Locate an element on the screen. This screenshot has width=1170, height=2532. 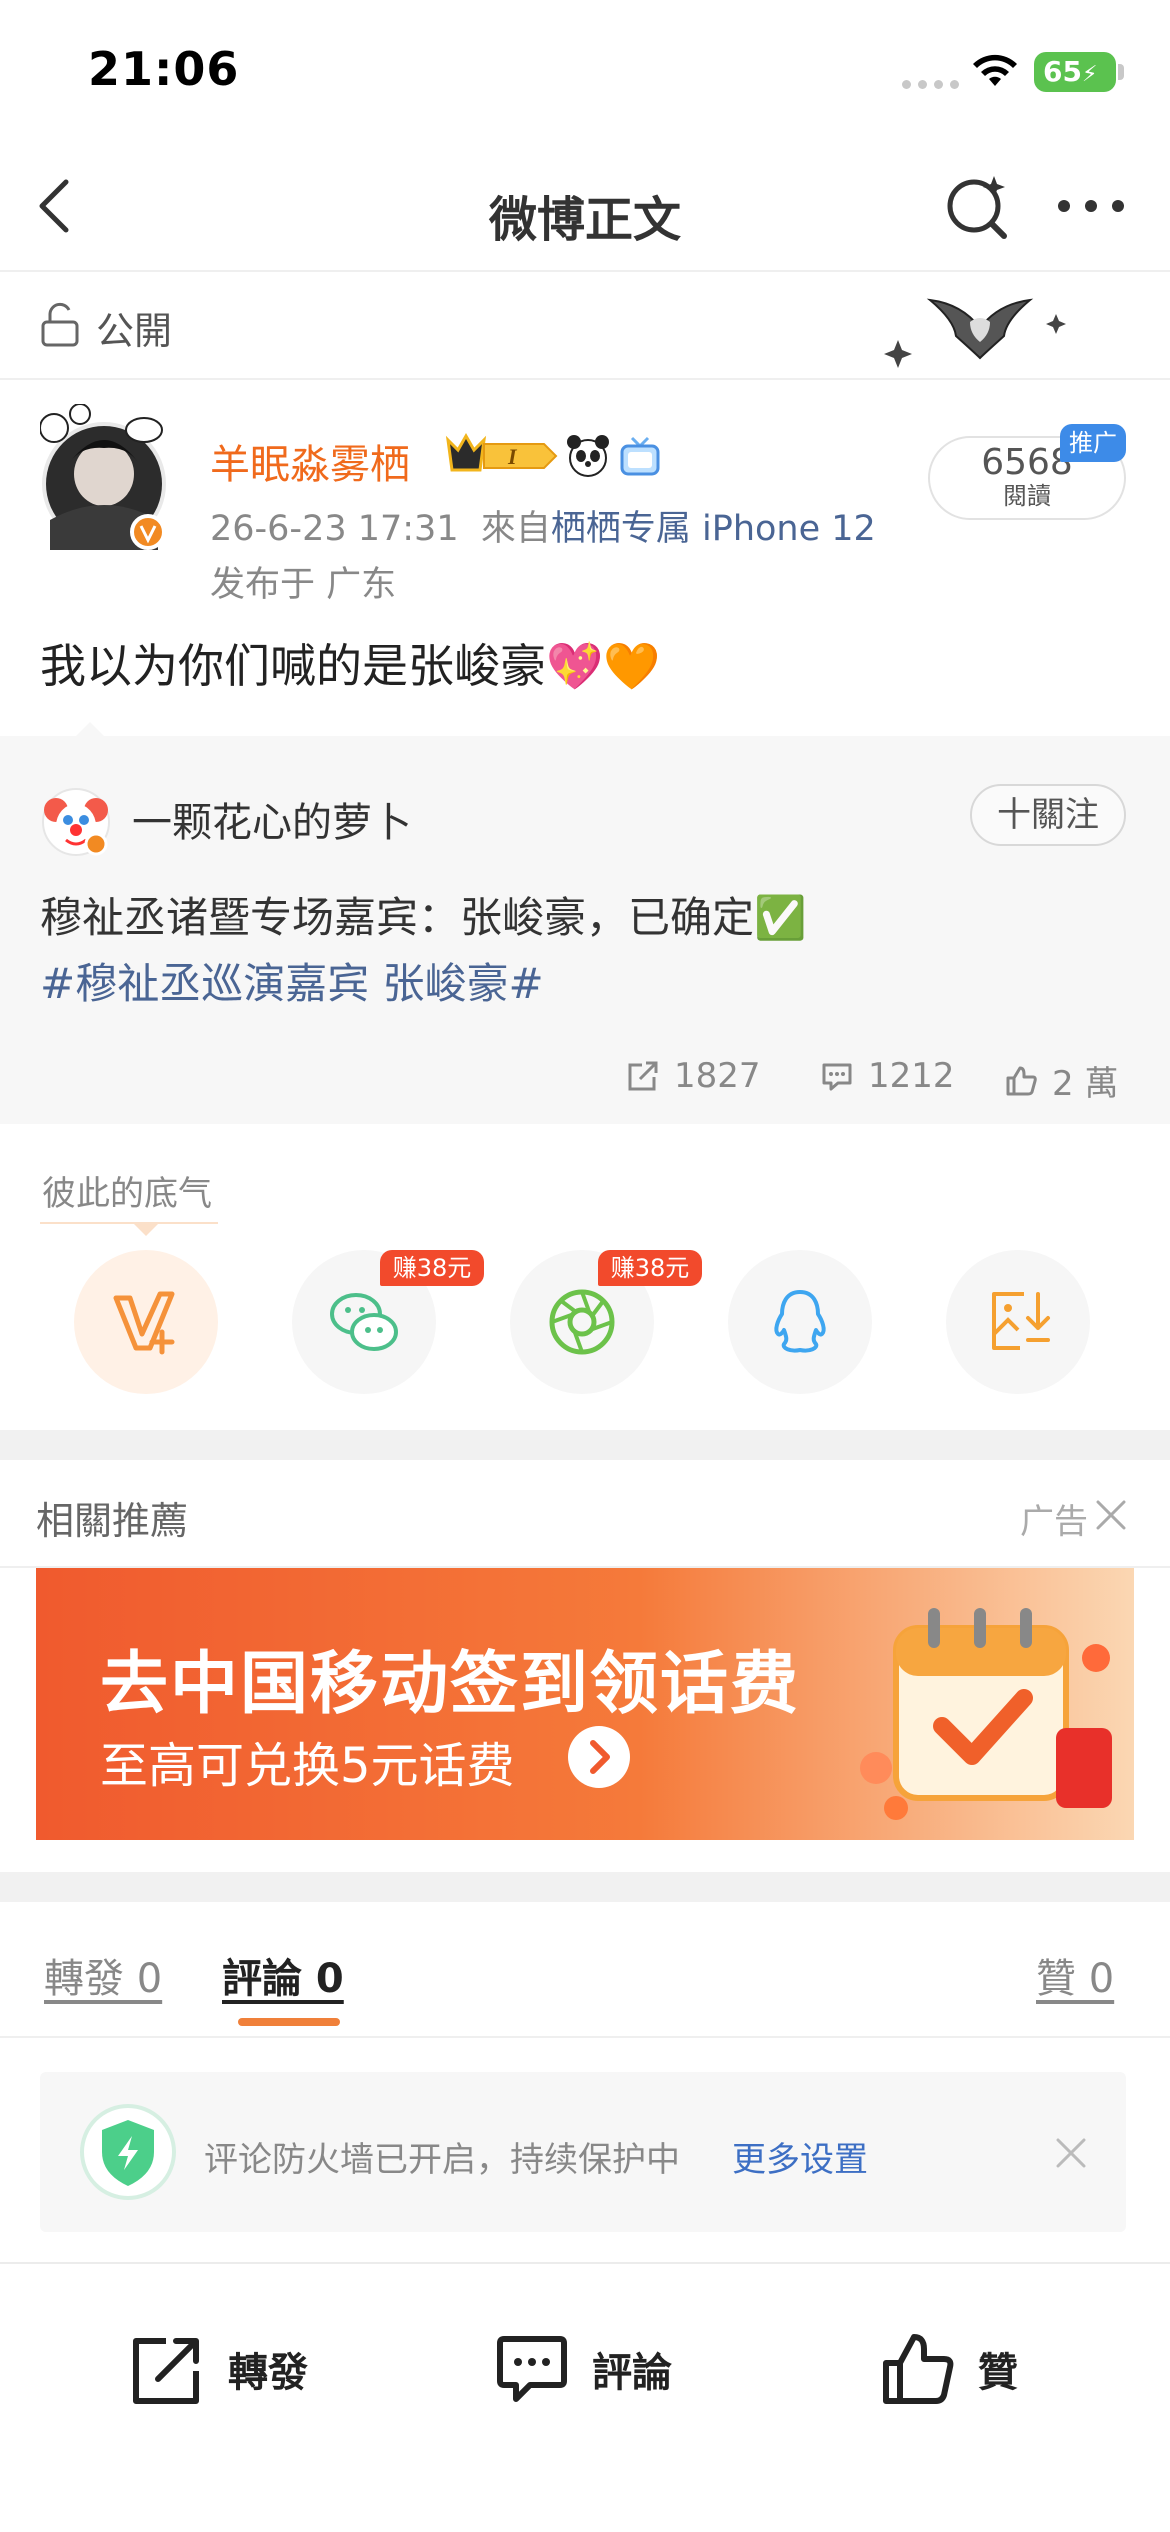
repost-stat-comments: 1212 is located at coordinates (887, 1076).